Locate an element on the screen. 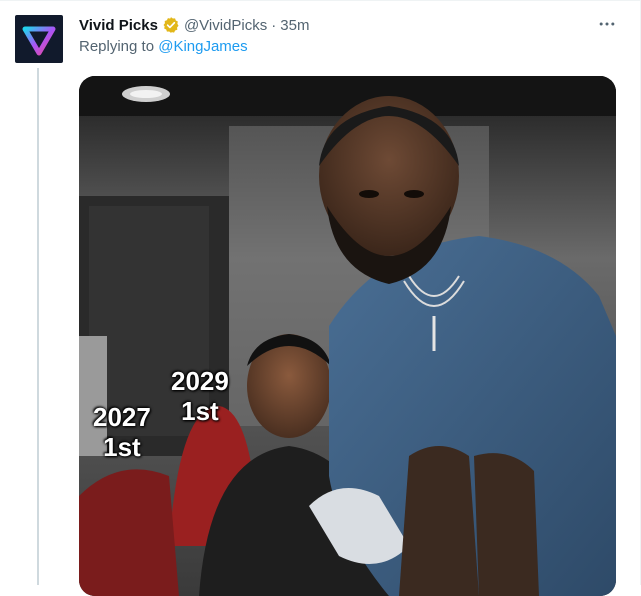 This screenshot has height=596, width=641. overlay-text-2027: 2027 1st is located at coordinates (122, 432).